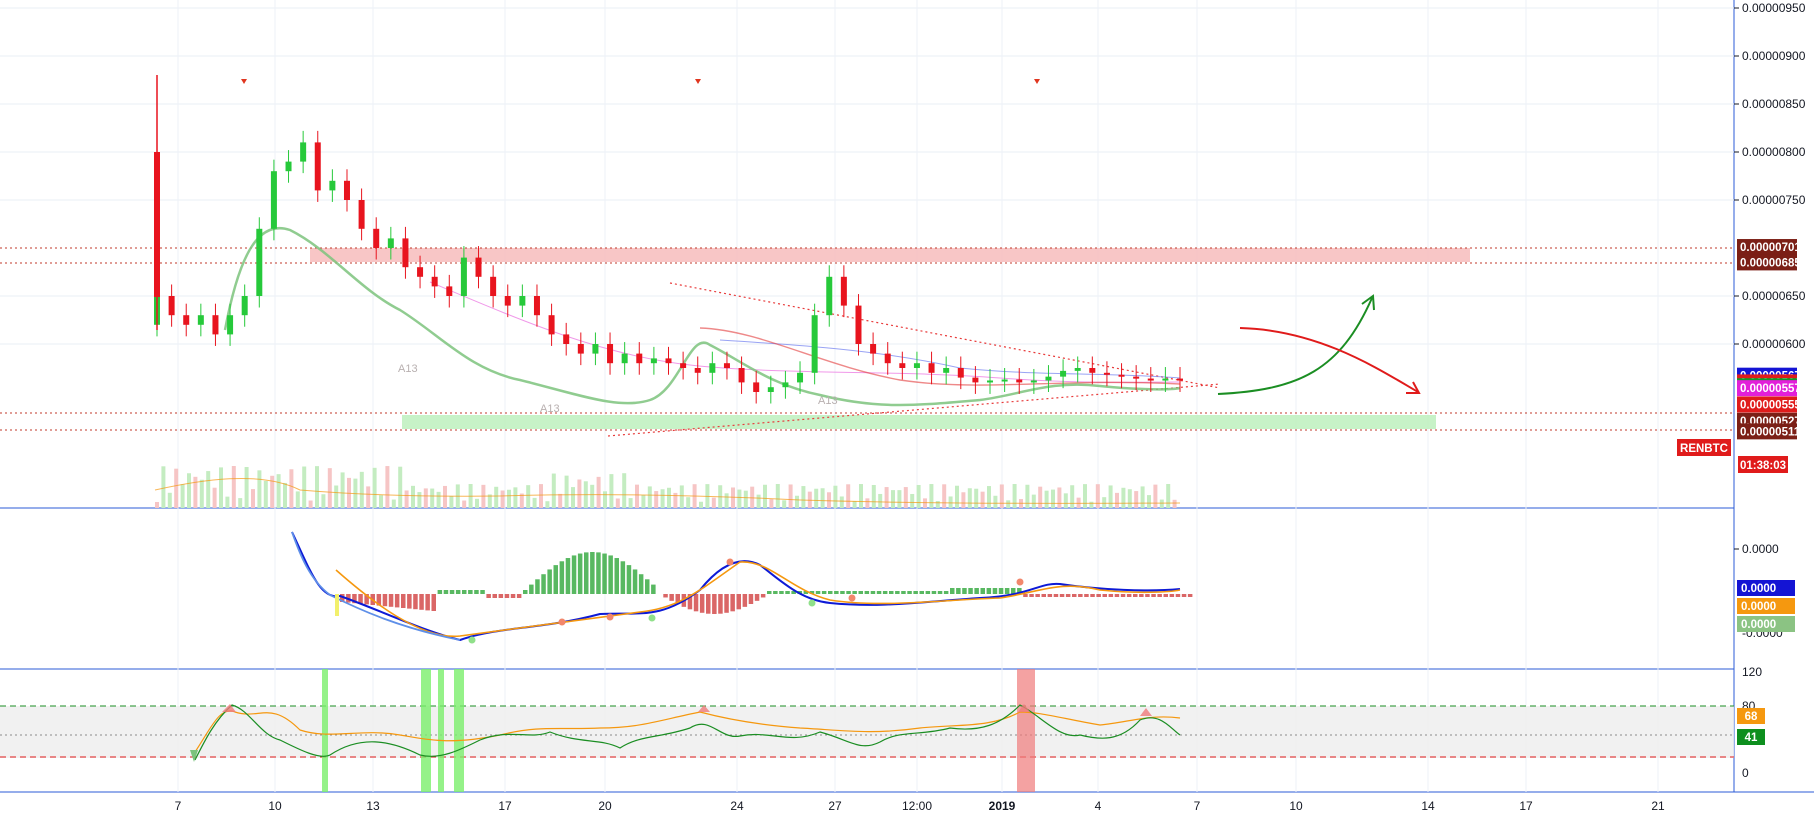  Describe the element at coordinates (157, 224) in the screenshot. I see `candle-spike-body` at that location.